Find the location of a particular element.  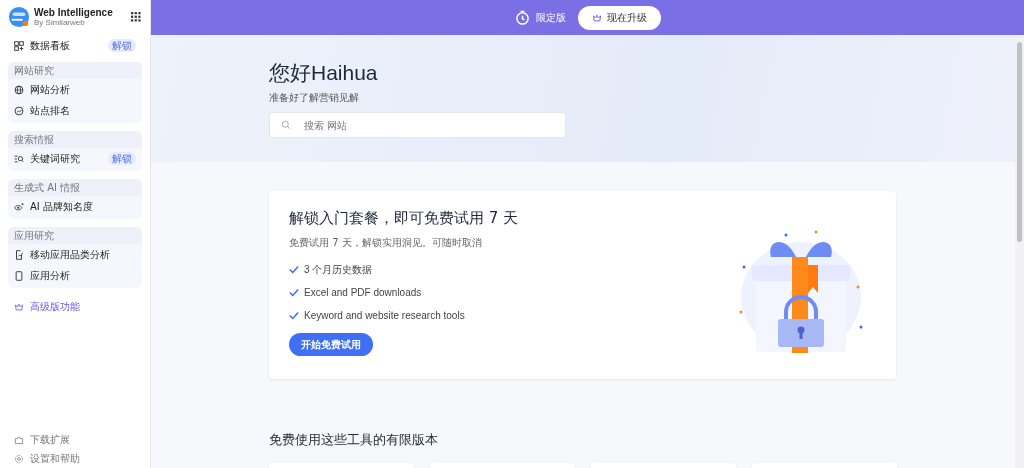

sidebar-item: 关键词研究 解锁 is located at coordinates (75, 158).